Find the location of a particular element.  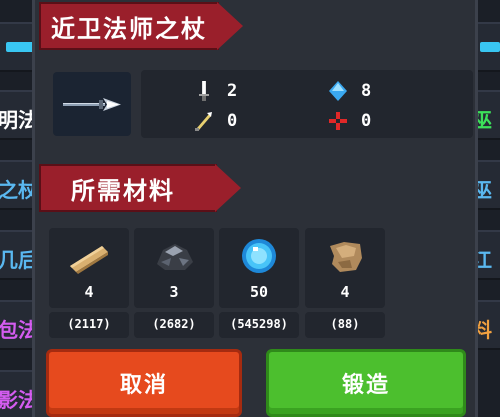

material-slot-leather: 4 is located at coordinates (345, 268).